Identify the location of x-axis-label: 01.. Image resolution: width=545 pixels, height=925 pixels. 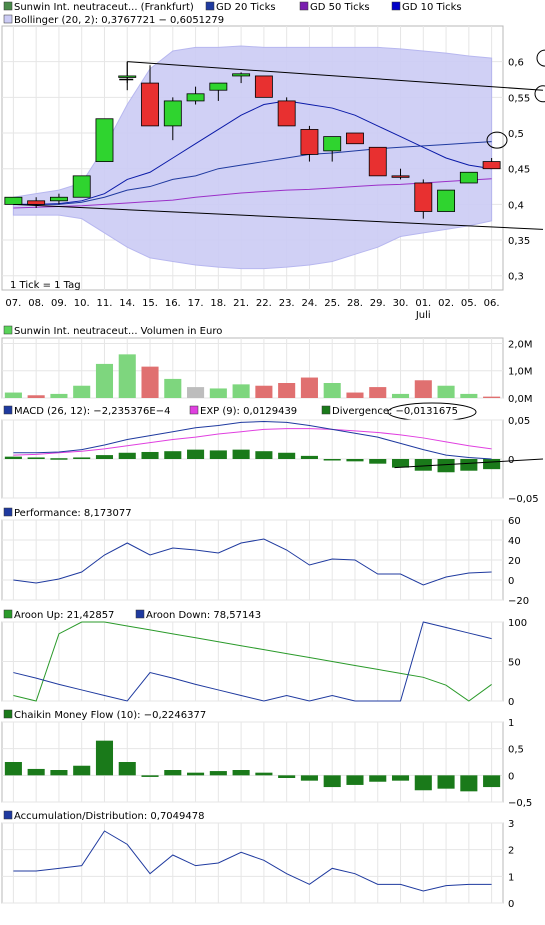
(423, 303).